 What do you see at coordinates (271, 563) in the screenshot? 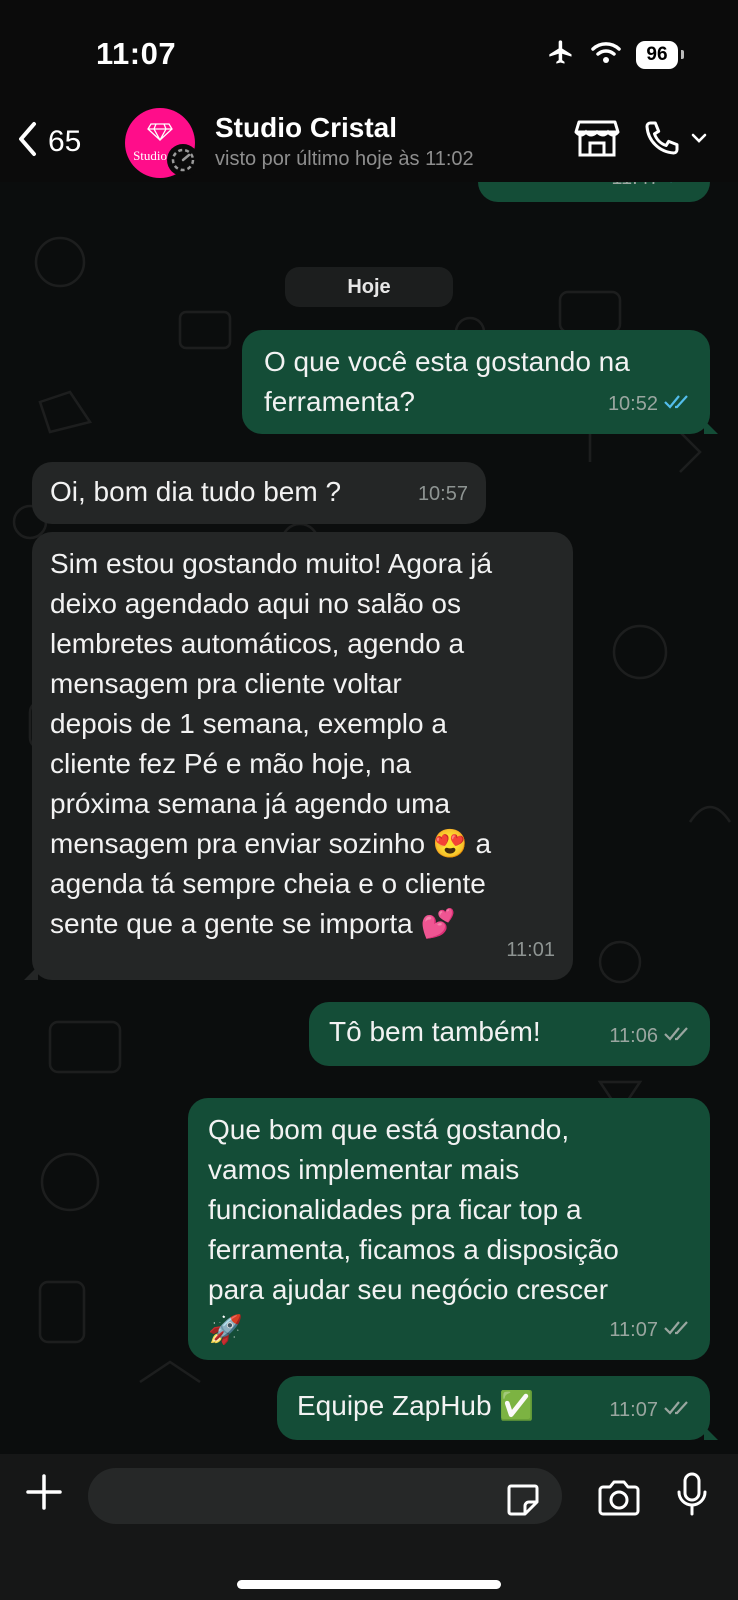
I see `message-line: Sim estou gostando muito! Agora já` at bounding box center [271, 563].